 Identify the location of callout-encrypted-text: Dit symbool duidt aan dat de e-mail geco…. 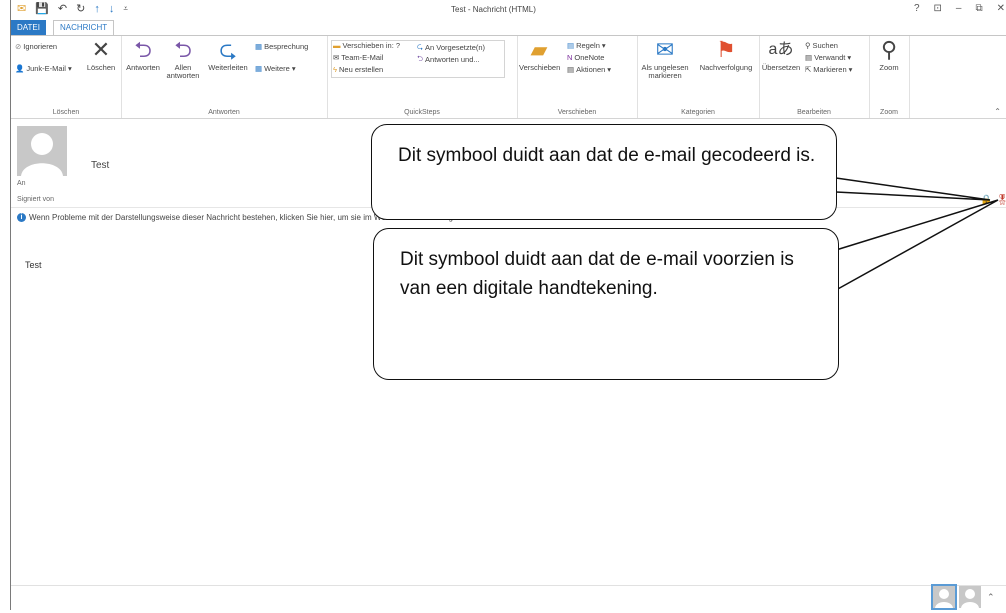
(607, 155).